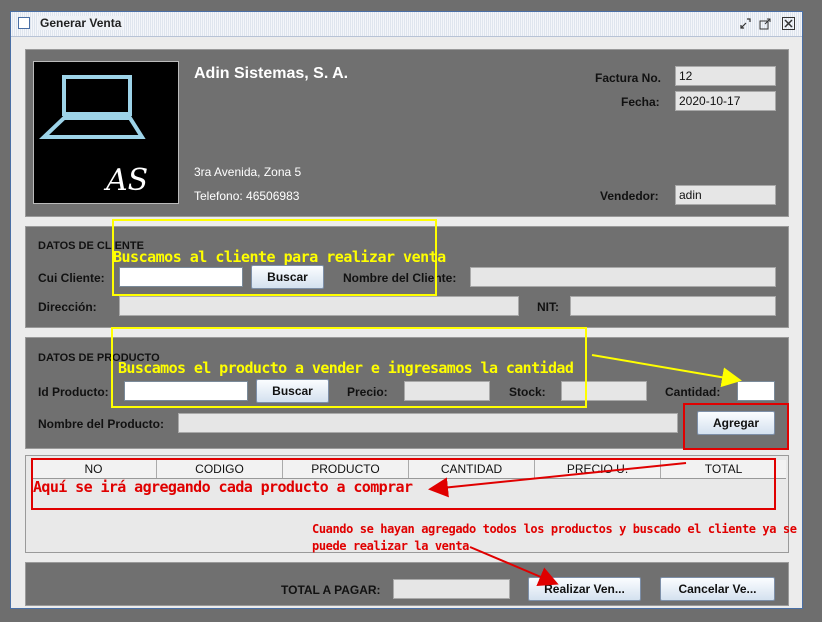 This screenshot has width=822, height=622. I want to click on tabla-arrow, so click(557, 480).